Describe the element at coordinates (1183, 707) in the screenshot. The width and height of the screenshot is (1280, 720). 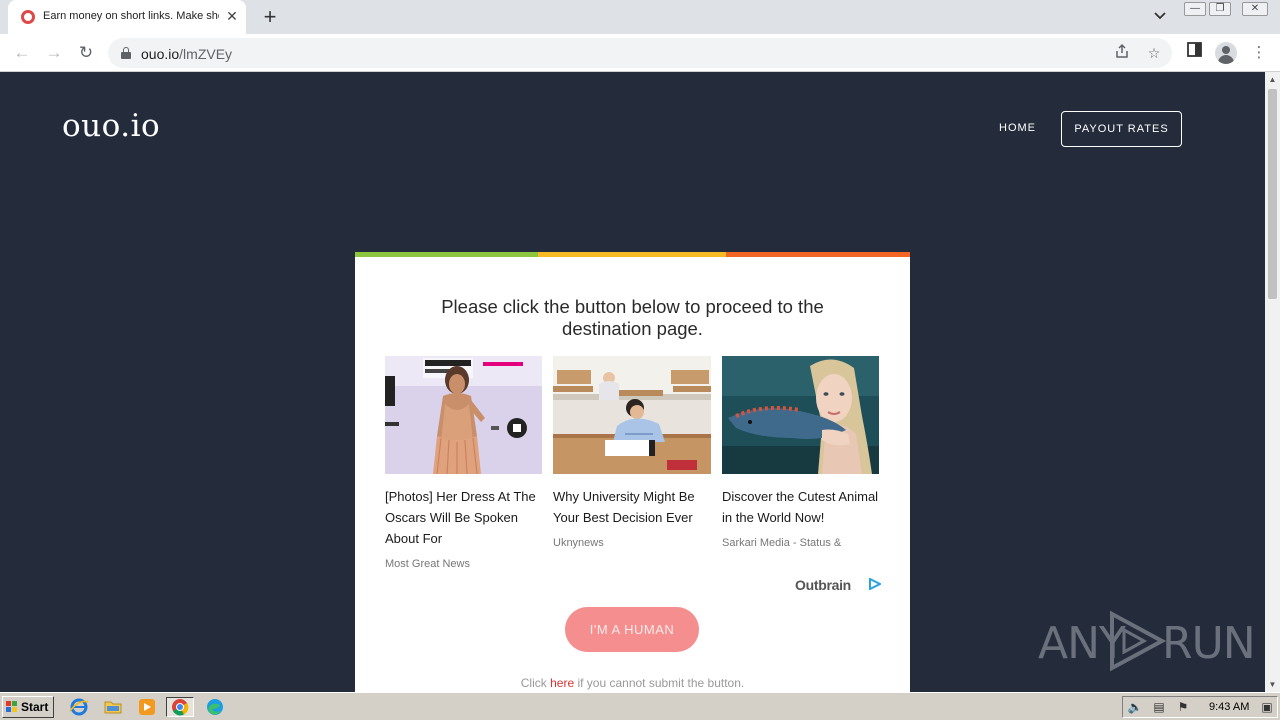
I see `action-center-flag-icon: ⚑` at that location.